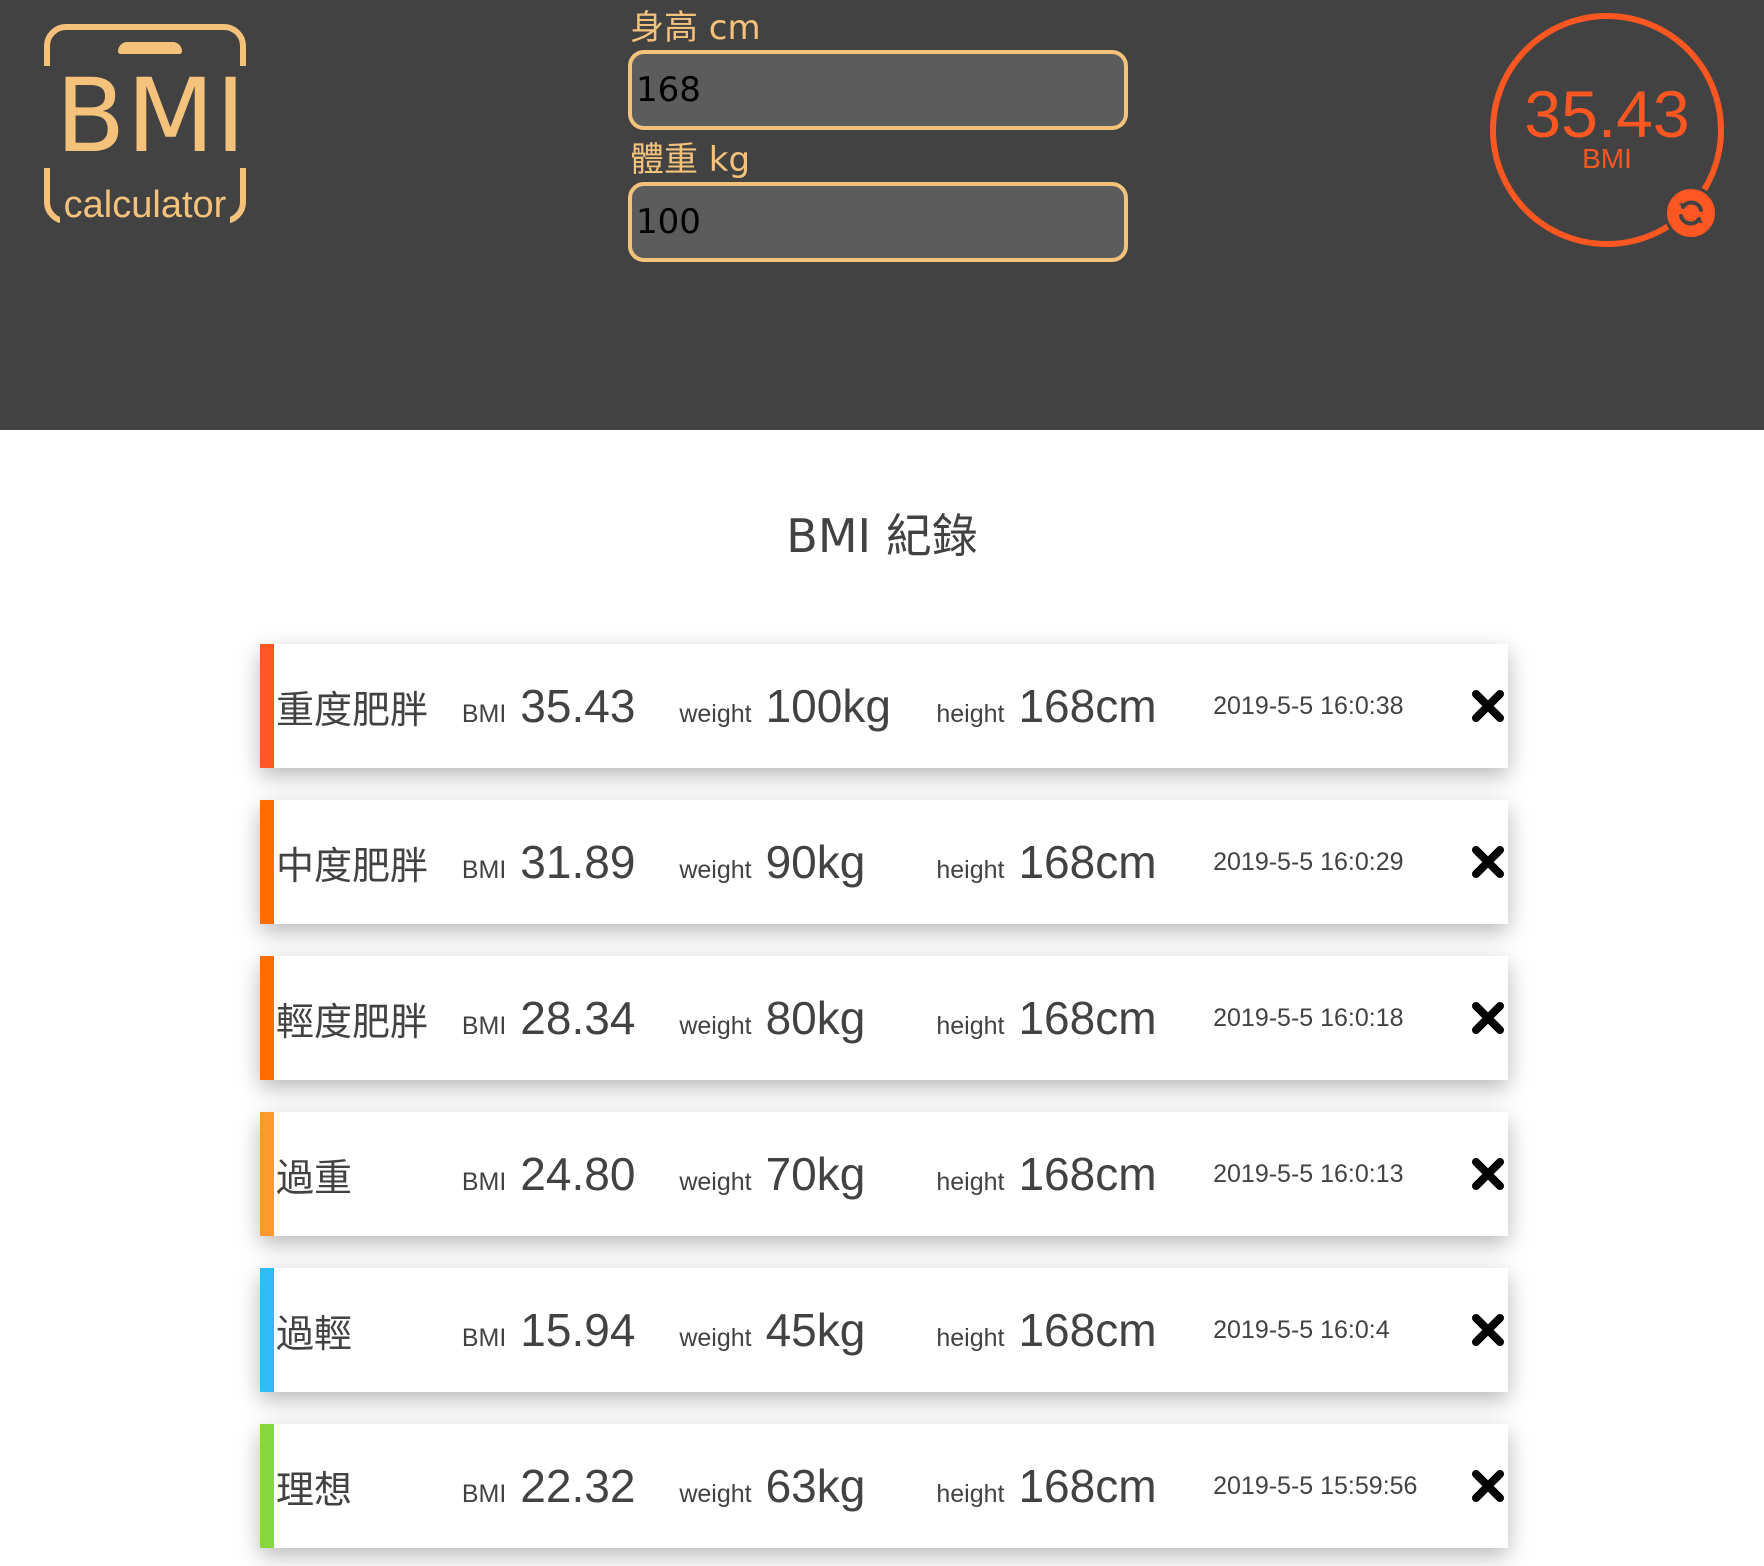 This screenshot has width=1764, height=1566. What do you see at coordinates (150, 48) in the screenshot?
I see `logo-handle` at bounding box center [150, 48].